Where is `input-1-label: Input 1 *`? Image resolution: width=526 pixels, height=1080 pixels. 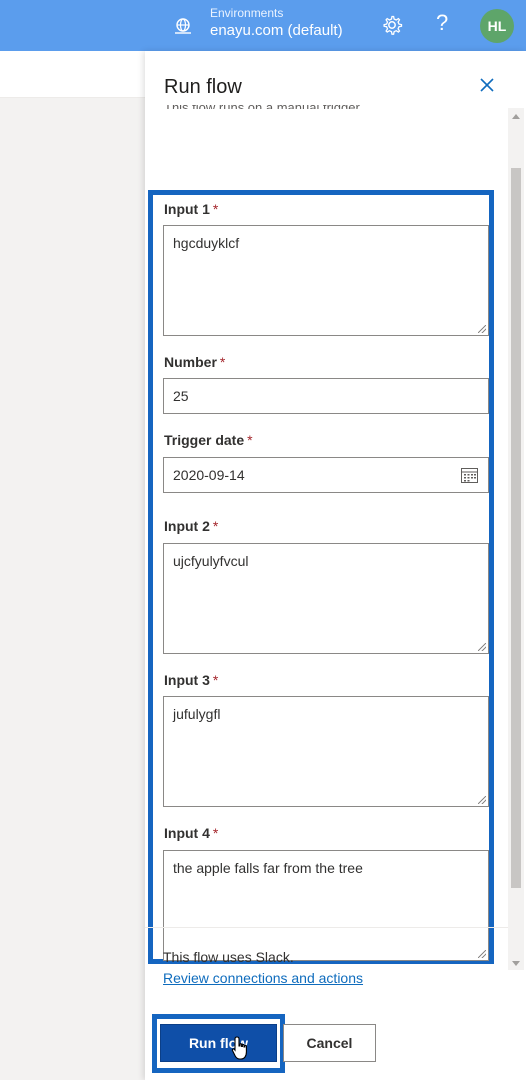 input-1-label: Input 1 * is located at coordinates (191, 209).